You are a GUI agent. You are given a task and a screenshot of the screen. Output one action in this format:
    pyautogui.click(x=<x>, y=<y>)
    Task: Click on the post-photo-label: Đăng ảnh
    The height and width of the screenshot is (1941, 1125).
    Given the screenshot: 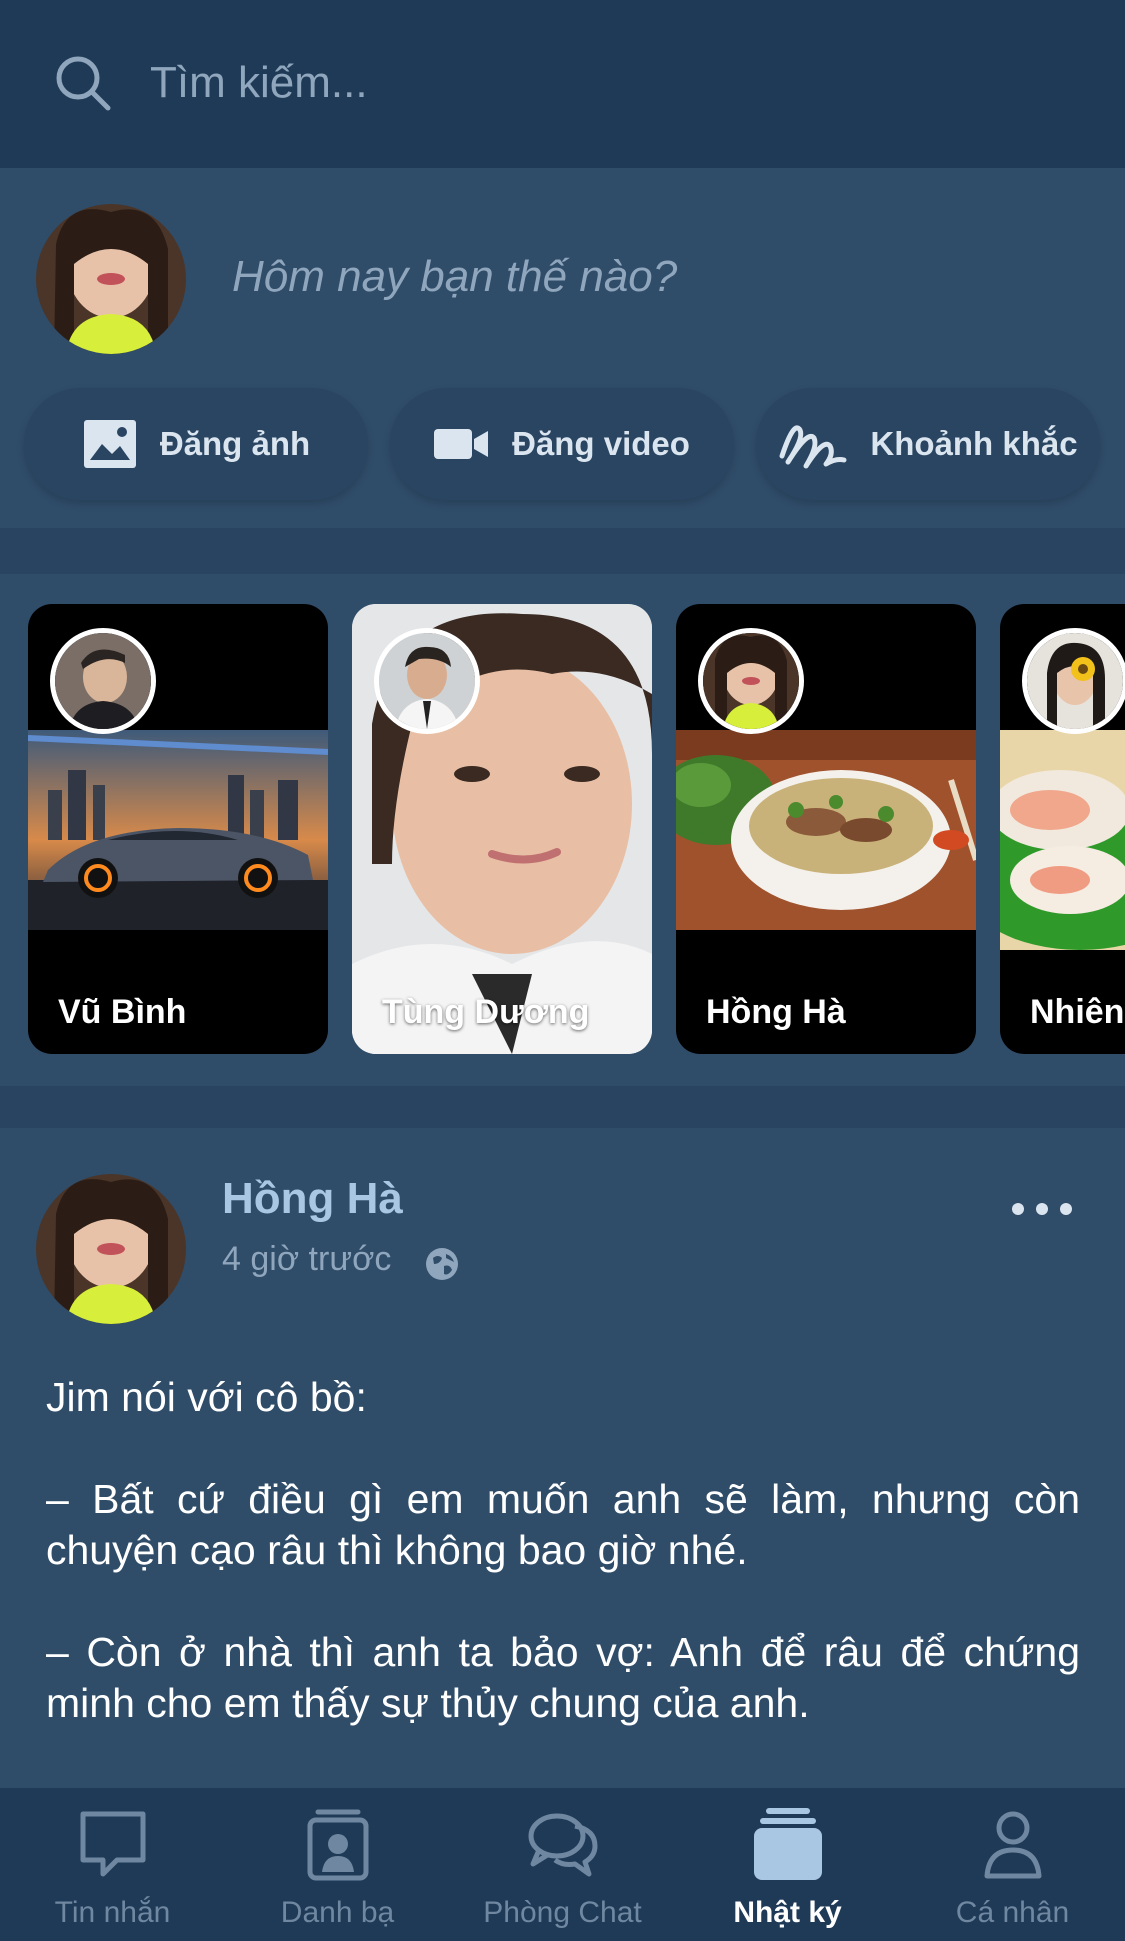 What is the action you would take?
    pyautogui.click(x=235, y=443)
    